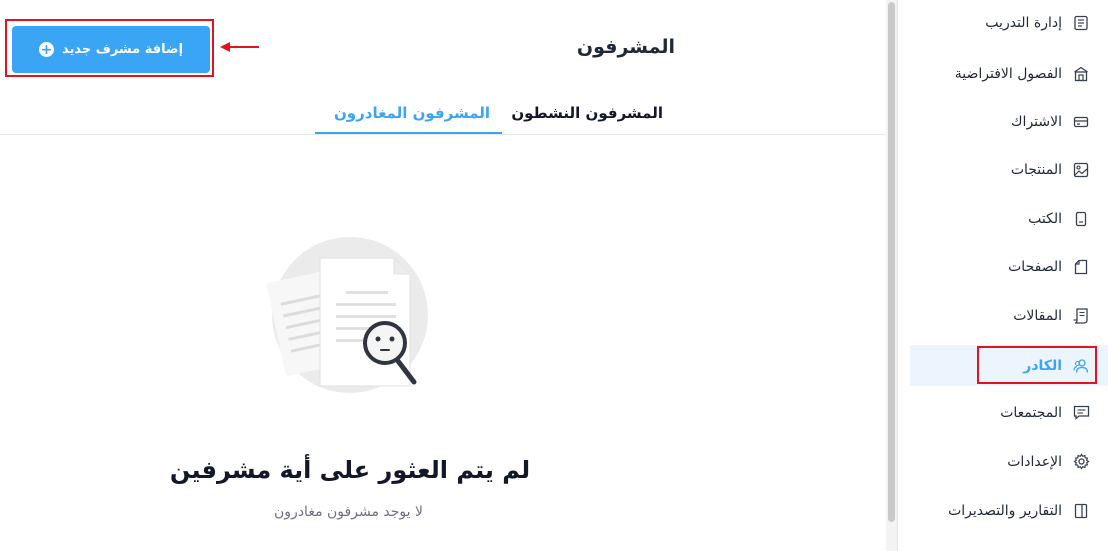 This screenshot has height=551, width=1108. Describe the element at coordinates (1081, 219) in the screenshot. I see `book-icon` at that location.